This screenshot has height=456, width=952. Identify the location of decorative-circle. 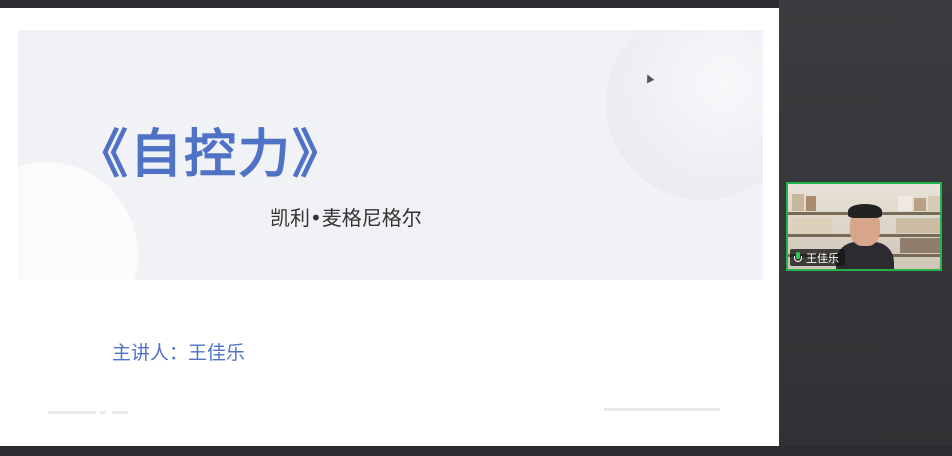
(684, 115).